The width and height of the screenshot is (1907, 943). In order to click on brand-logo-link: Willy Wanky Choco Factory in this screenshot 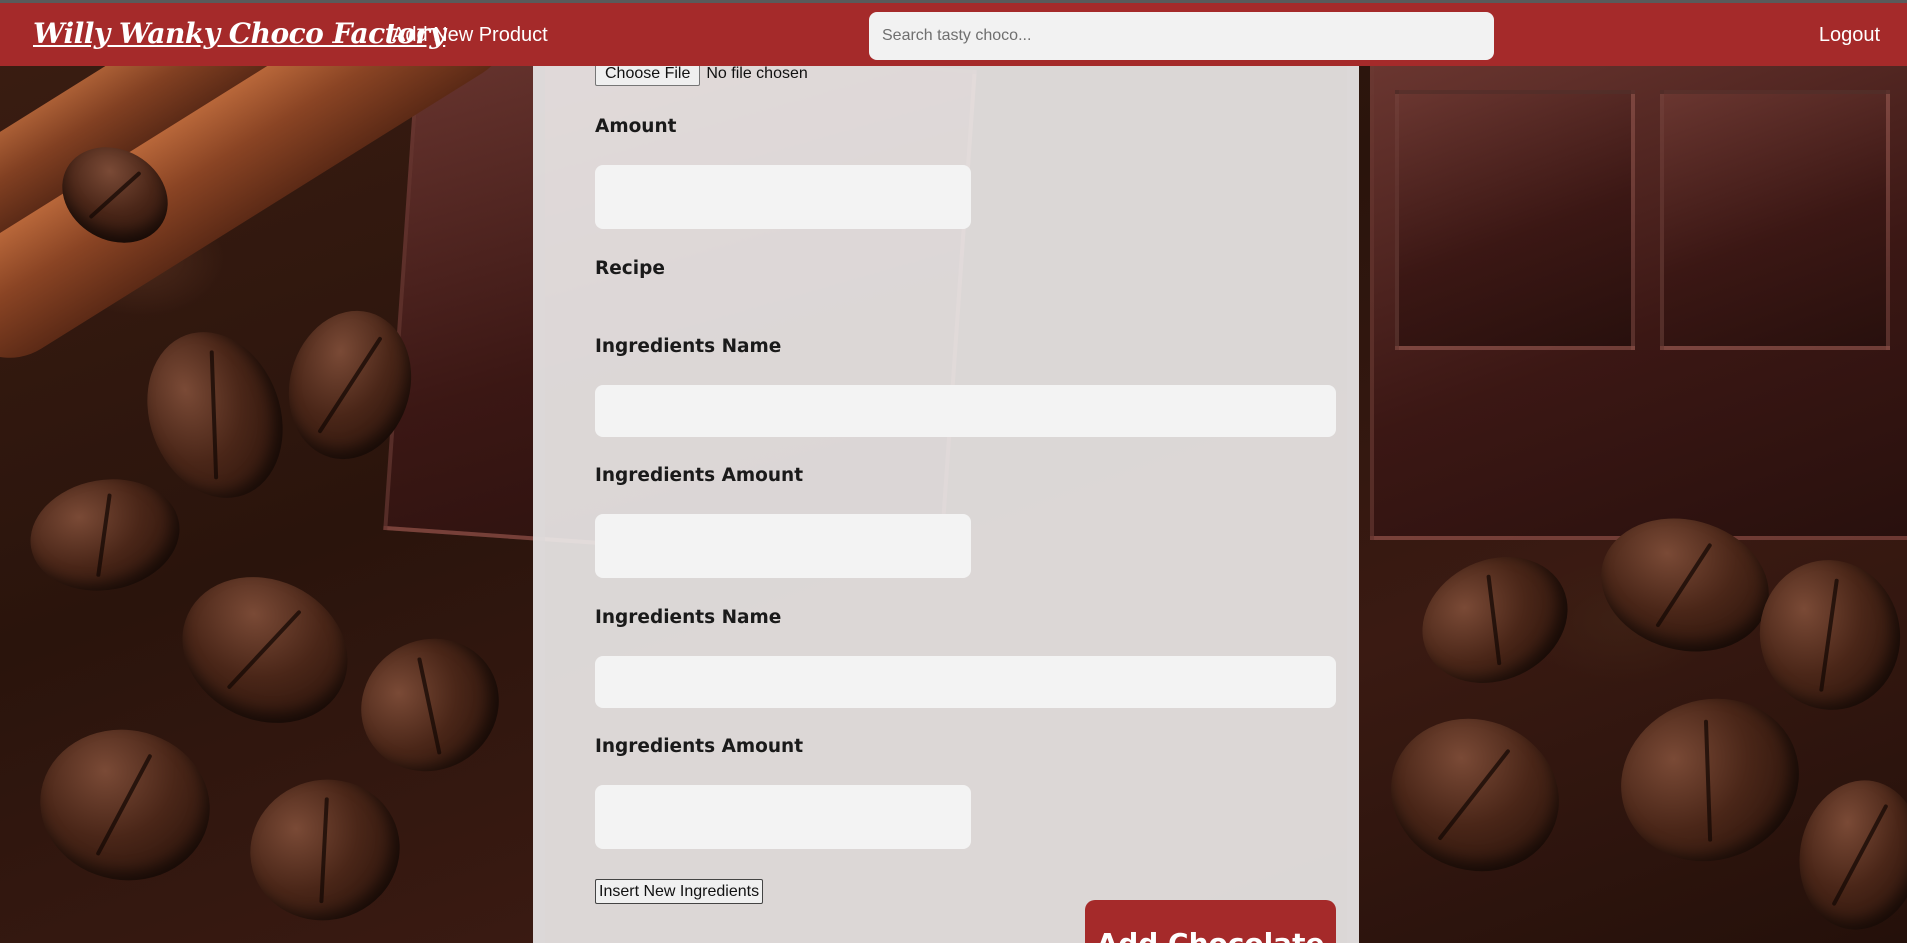, I will do `click(239, 33)`.